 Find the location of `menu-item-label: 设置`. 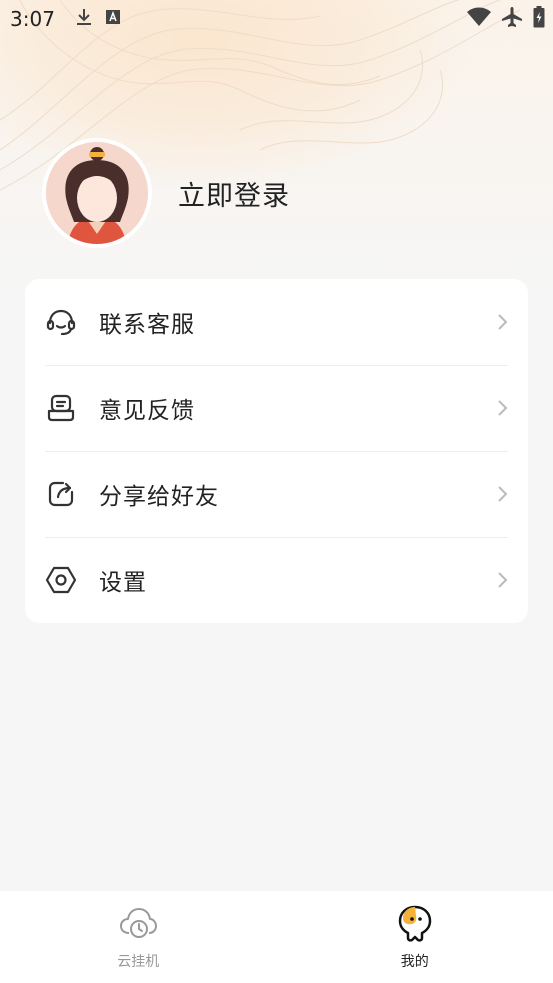

menu-item-label: 设置 is located at coordinates (123, 583).